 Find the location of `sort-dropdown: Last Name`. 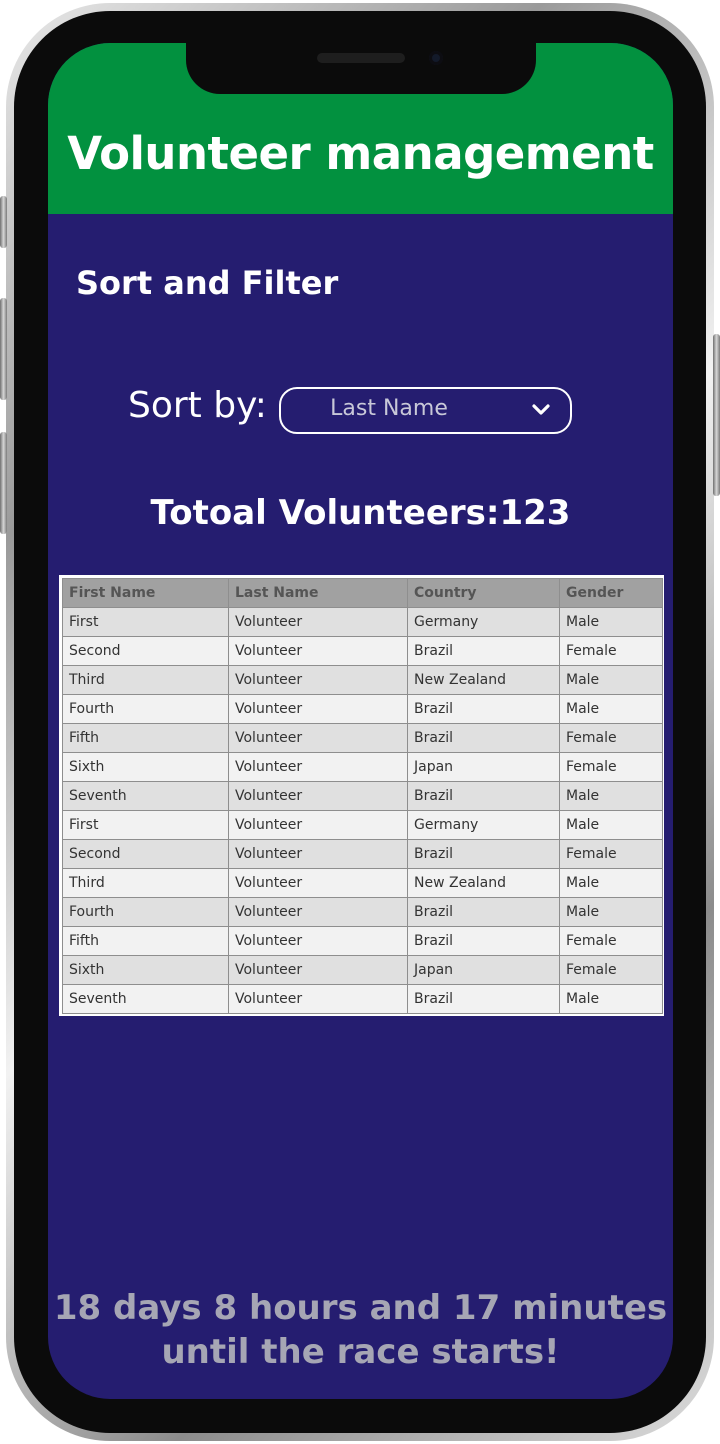

sort-dropdown: Last Name is located at coordinates (425, 410).